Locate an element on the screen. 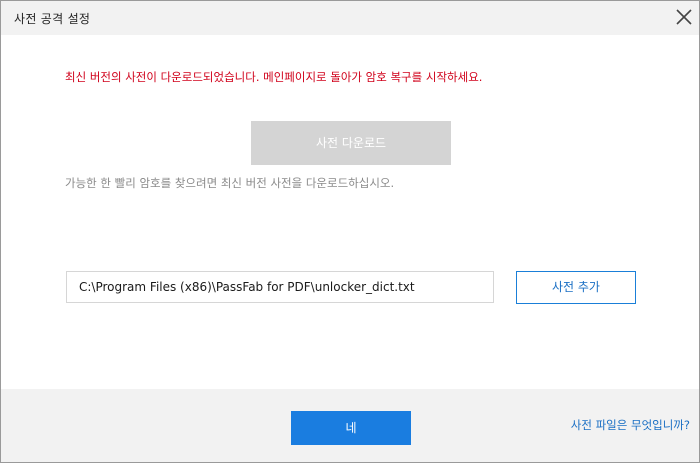 This screenshot has width=700, height=463. close-button is located at coordinates (684, 18).